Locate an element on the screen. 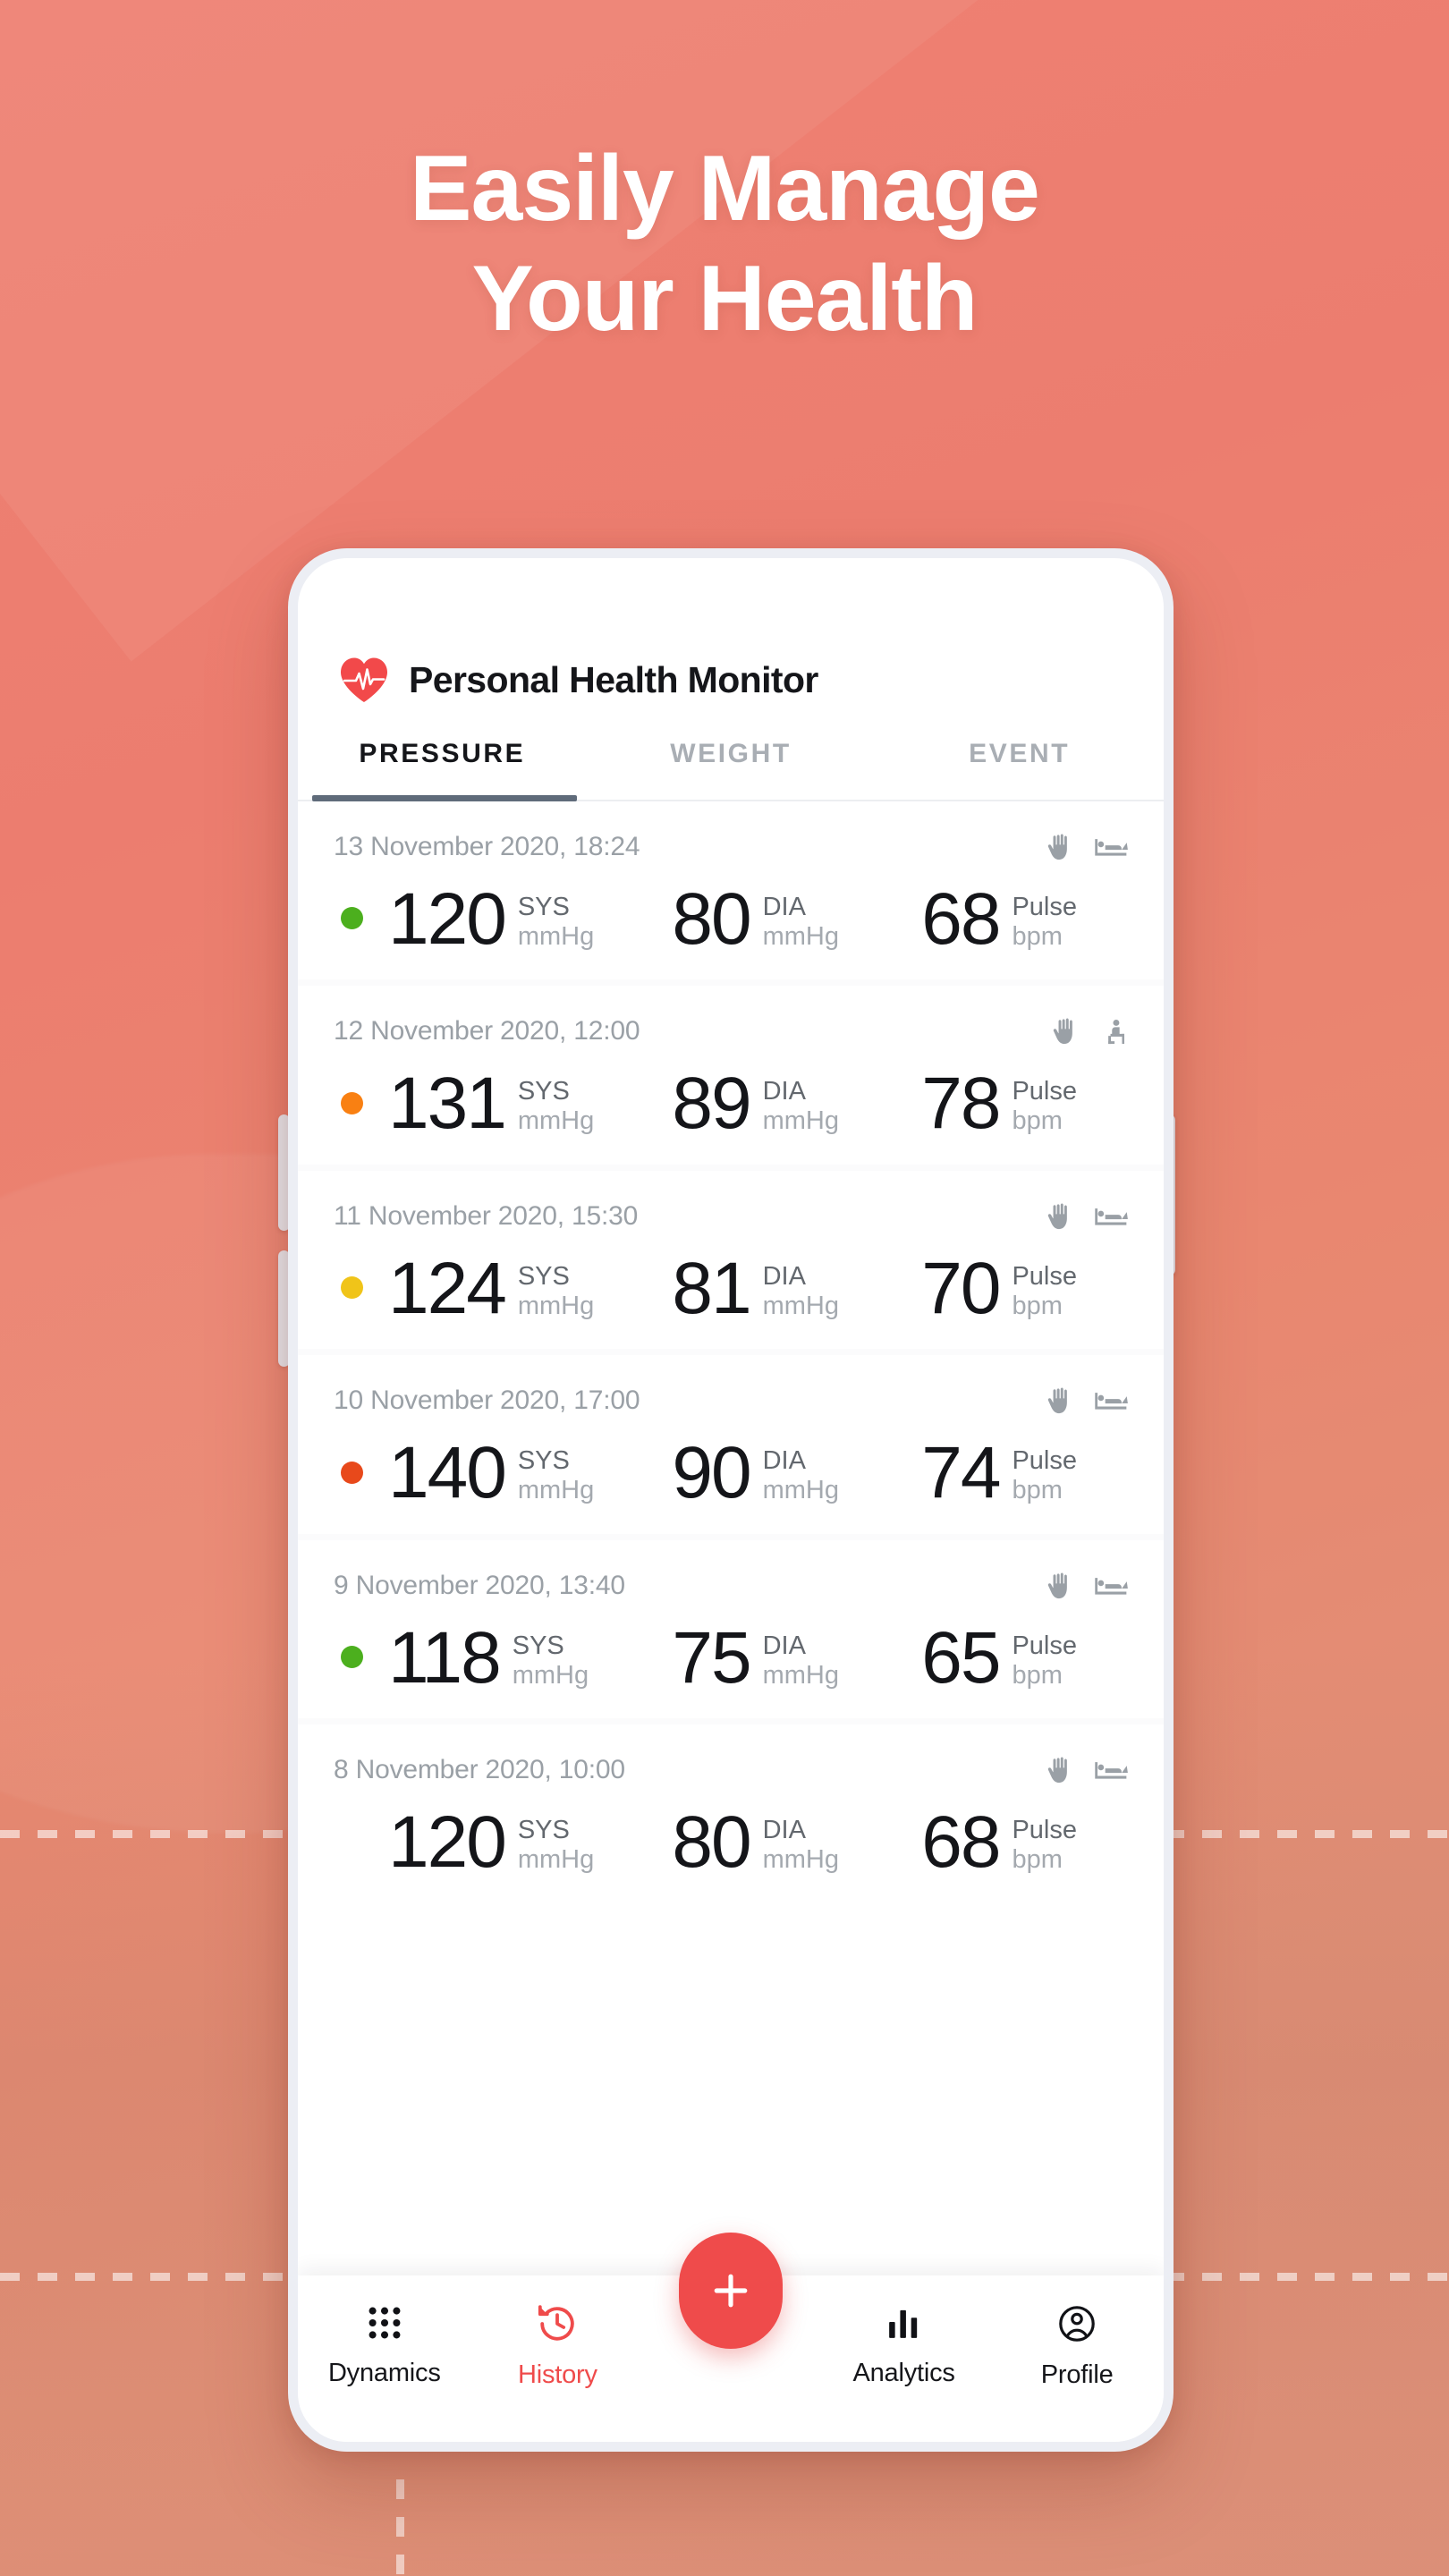  app-title: Personal Health Monitor is located at coordinates (613, 679).